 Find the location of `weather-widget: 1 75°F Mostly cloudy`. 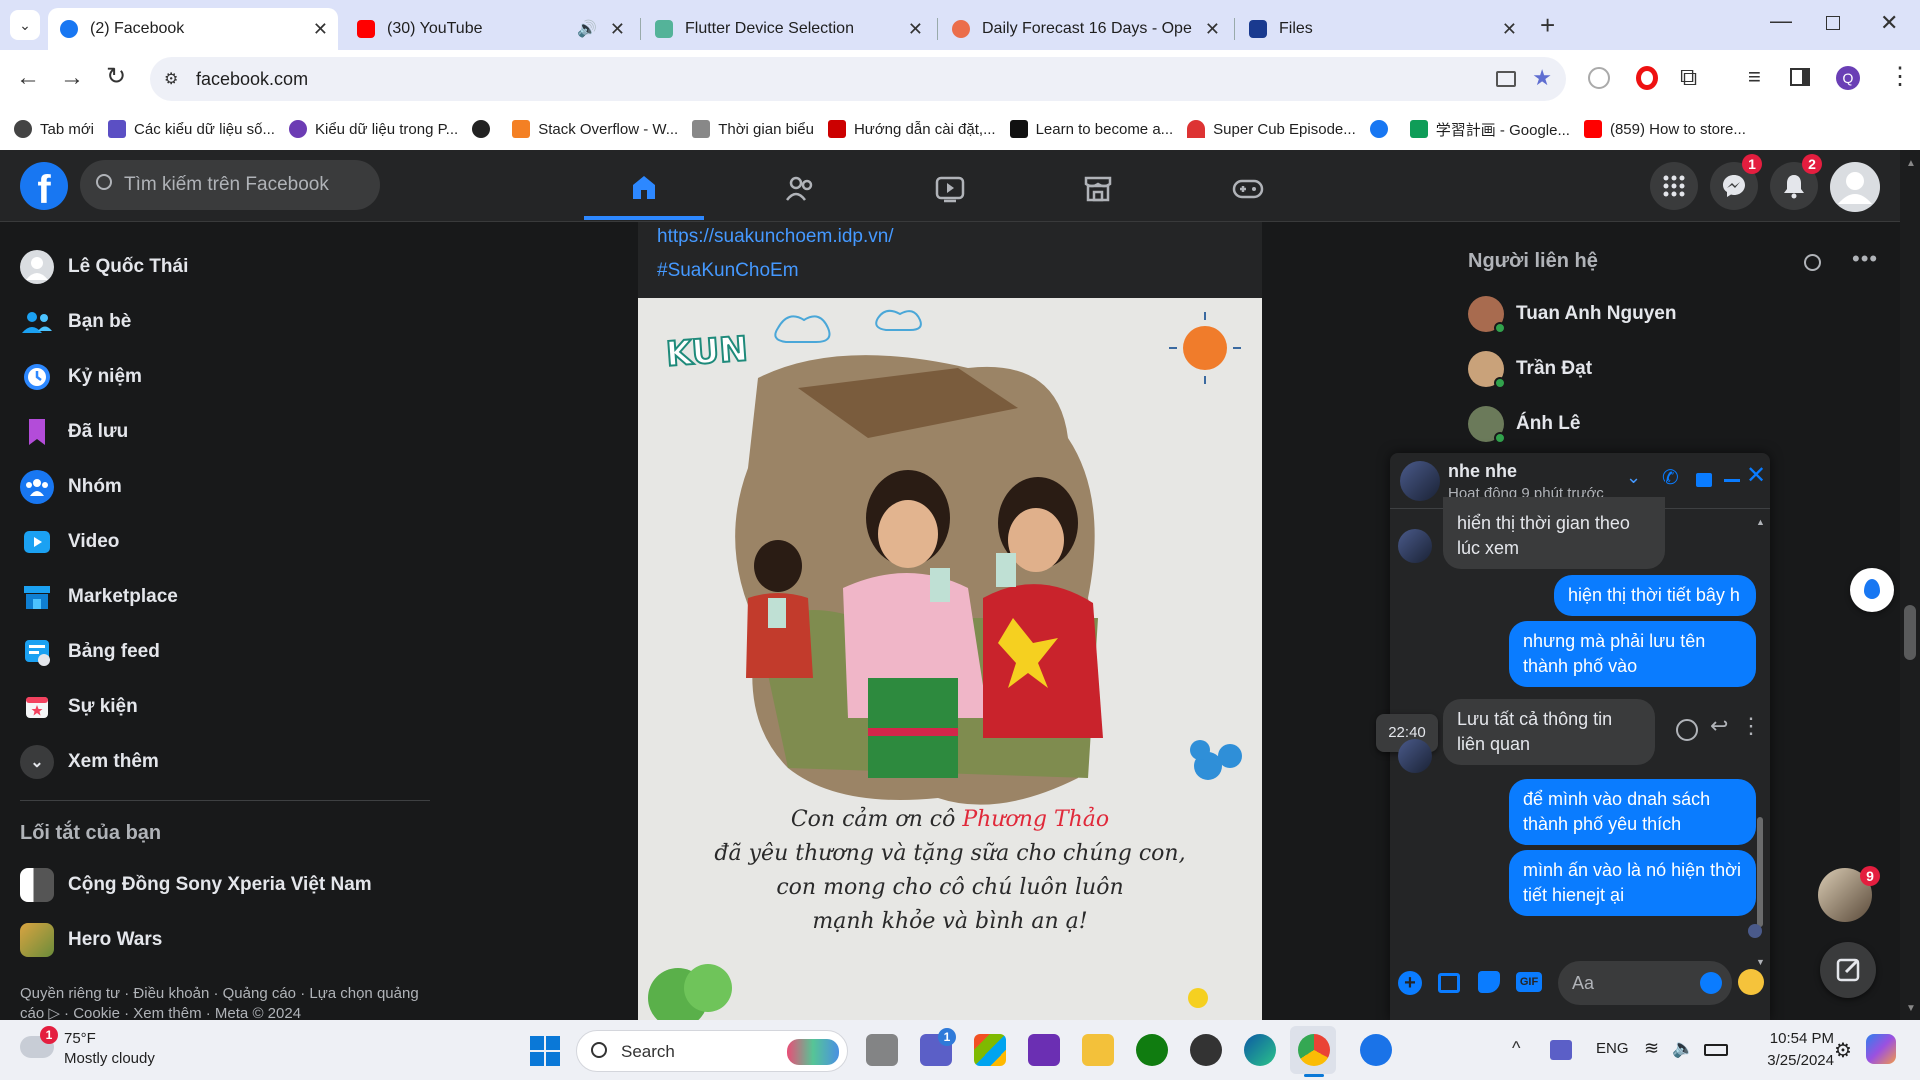

weather-widget: 1 75°F Mostly cloudy is located at coordinates (110, 1049).